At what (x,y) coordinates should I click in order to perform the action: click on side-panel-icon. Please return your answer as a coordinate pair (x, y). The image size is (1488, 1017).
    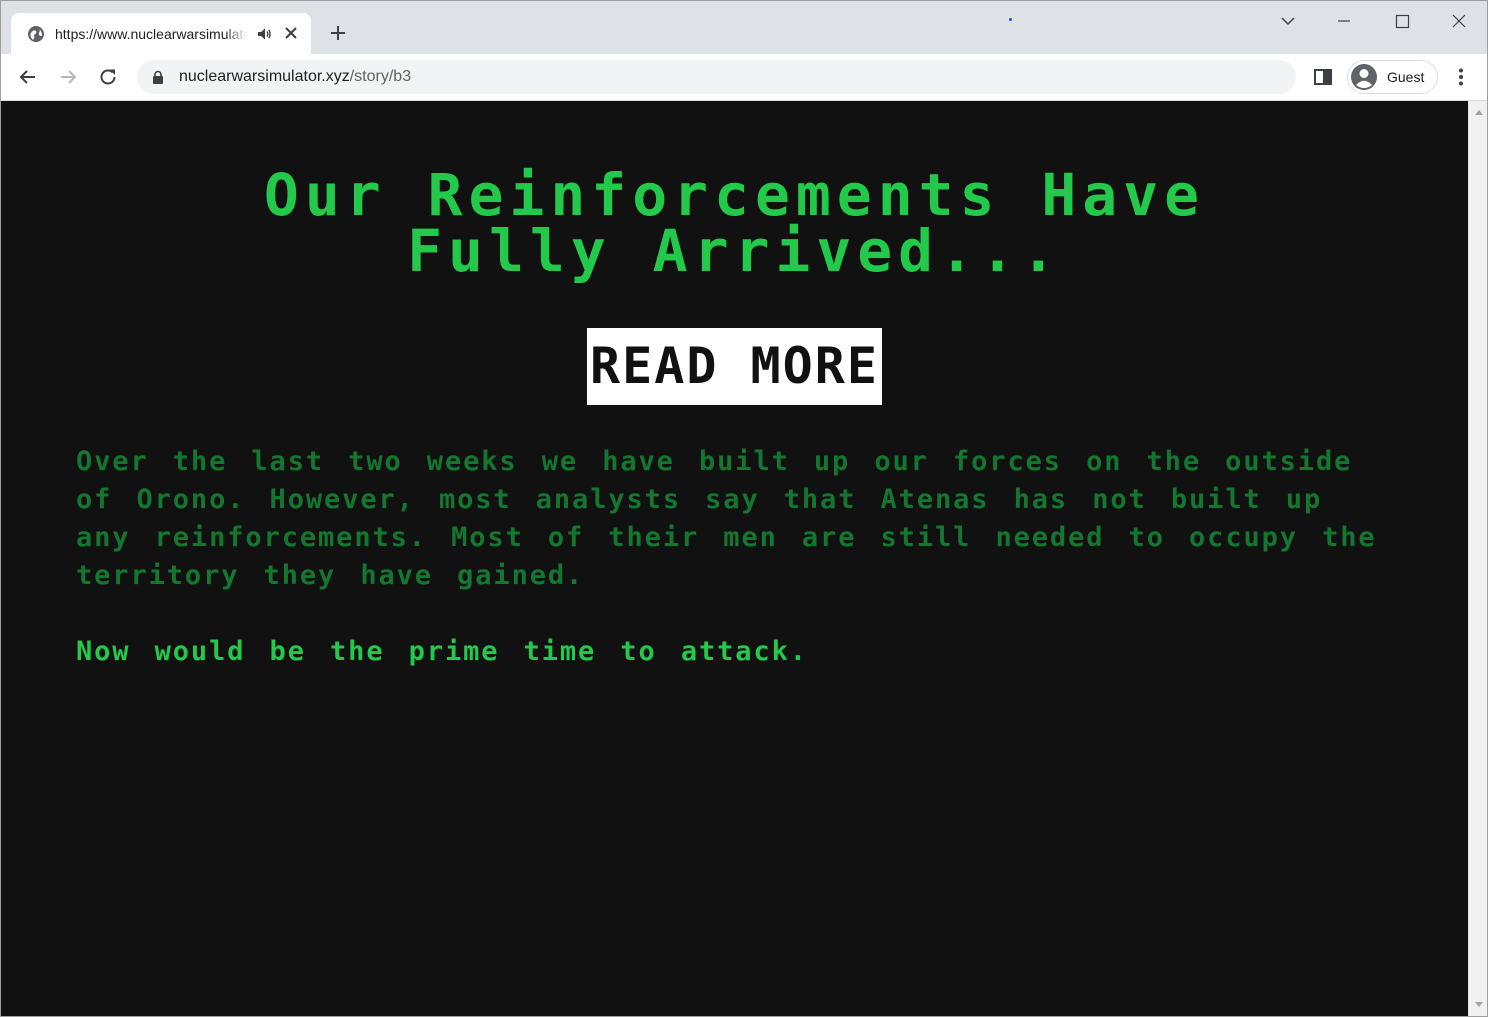
    Looking at the image, I should click on (1323, 77).